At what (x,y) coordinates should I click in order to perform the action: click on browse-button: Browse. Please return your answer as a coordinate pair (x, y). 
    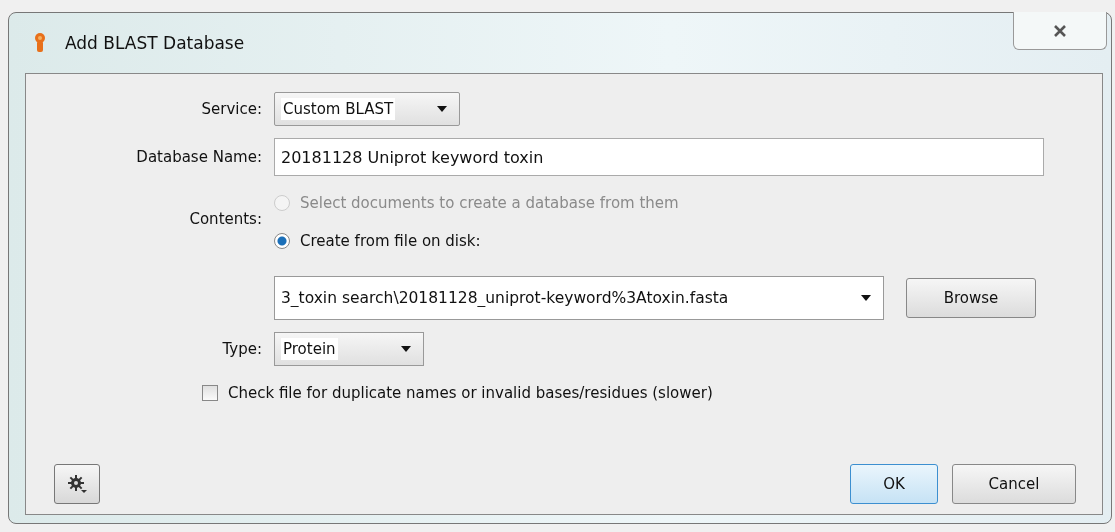
    Looking at the image, I should click on (971, 298).